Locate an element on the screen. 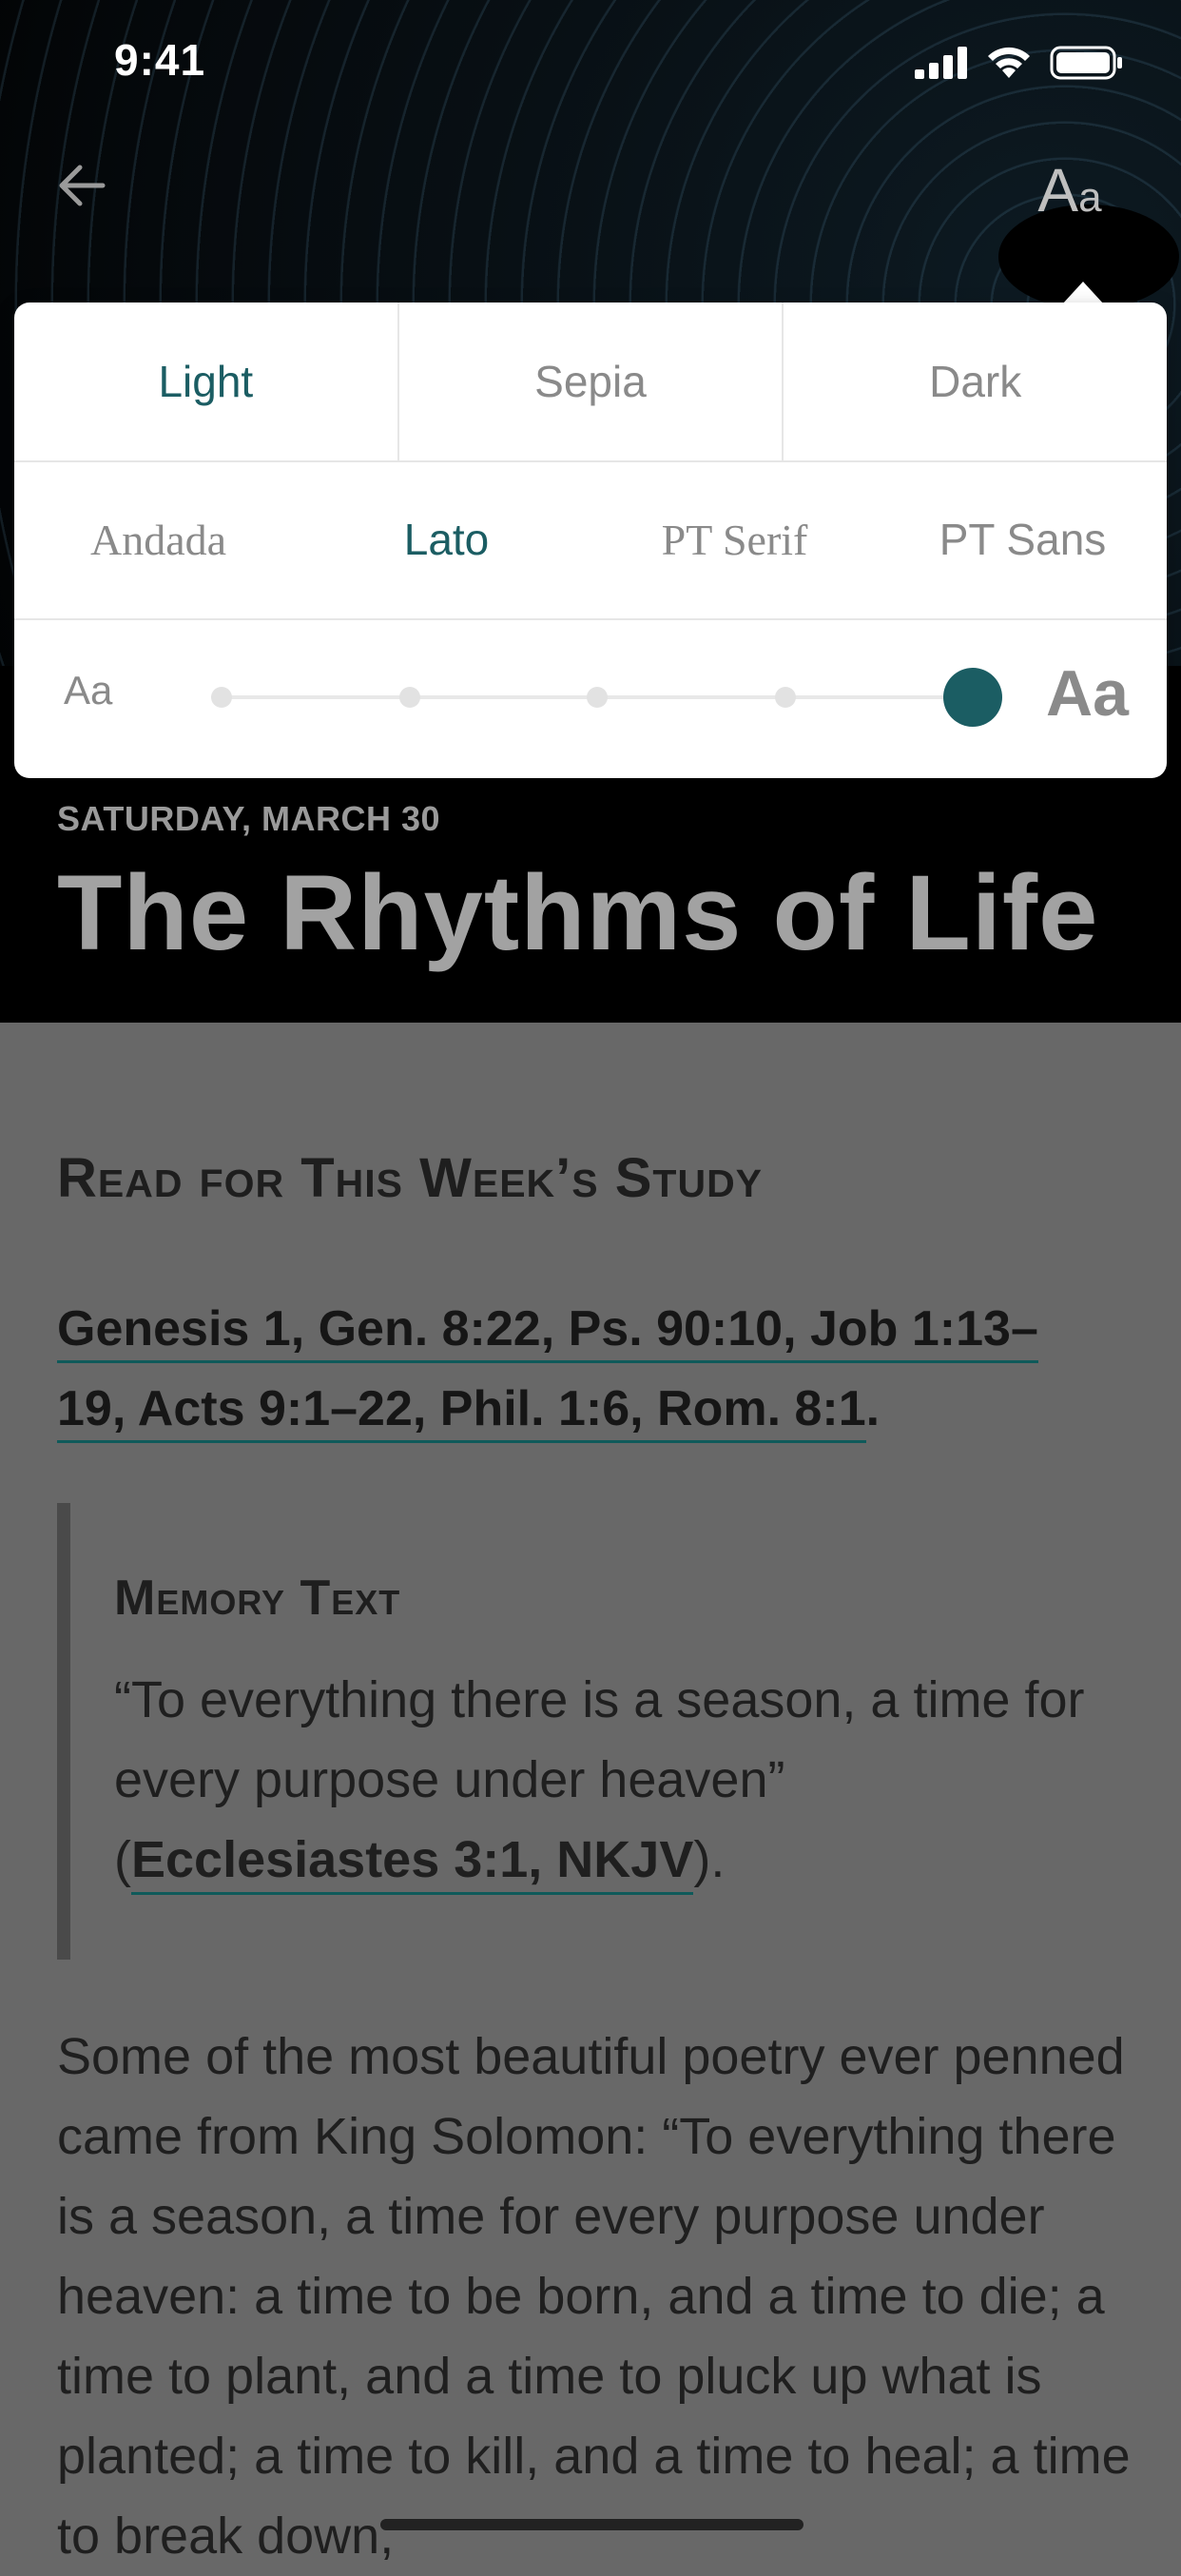 This screenshot has width=1181, height=2576. font-settings-big-letter: A is located at coordinates (1058, 190).